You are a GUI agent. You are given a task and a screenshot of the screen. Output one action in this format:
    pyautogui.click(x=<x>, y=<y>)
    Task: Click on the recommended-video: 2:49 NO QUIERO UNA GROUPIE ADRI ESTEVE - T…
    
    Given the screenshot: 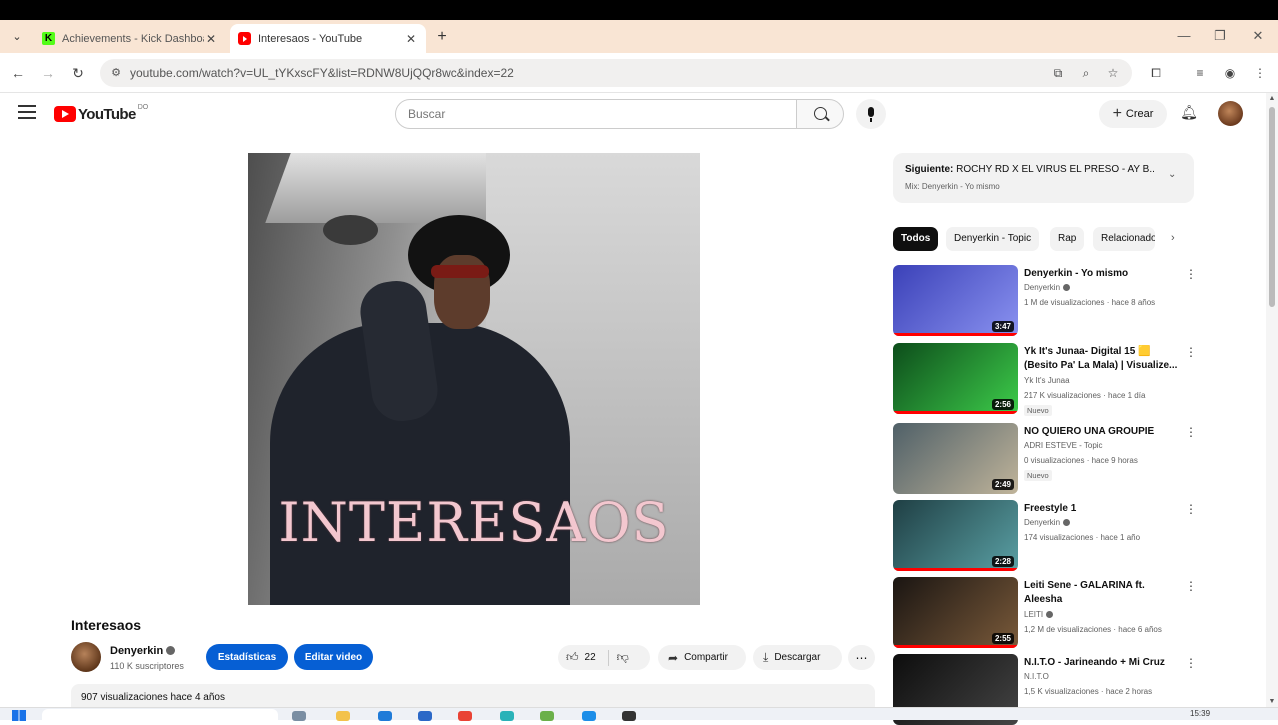 What is the action you would take?
    pyautogui.click(x=1045, y=458)
    